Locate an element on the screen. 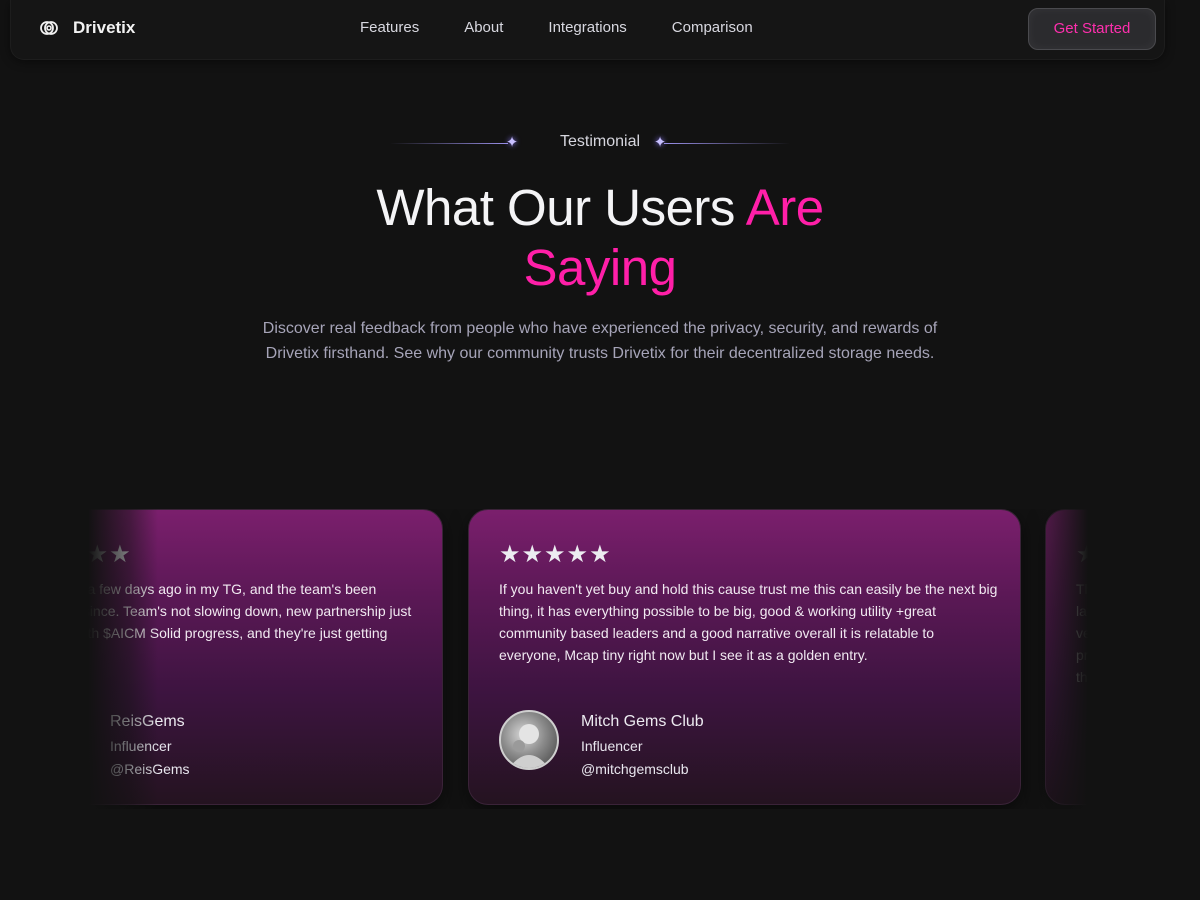 The height and width of the screenshot is (900, 1200). nav-link-about: About is located at coordinates (483, 27).